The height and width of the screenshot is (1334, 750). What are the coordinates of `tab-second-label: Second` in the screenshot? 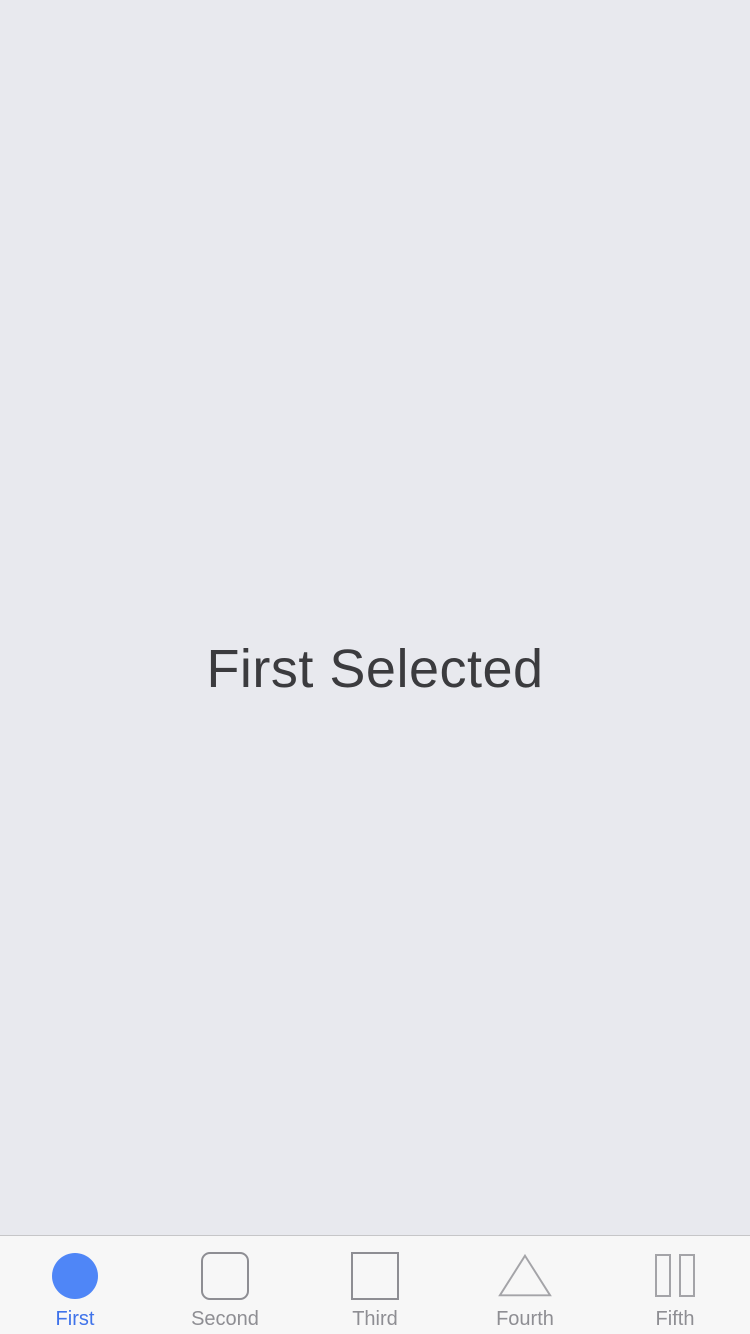 It's located at (225, 1319).